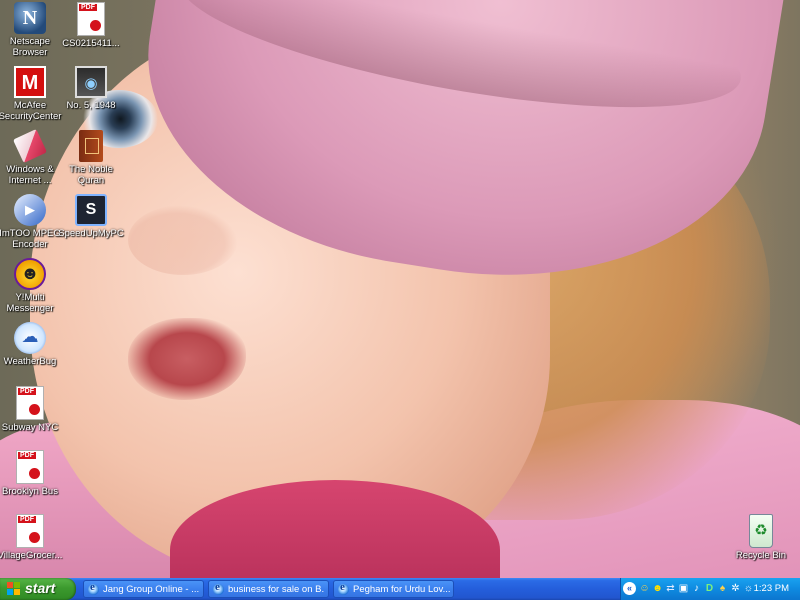  I want to click on desktop-icon-ymulti-messenger: Y!Multi Messenger, so click(32, 286).